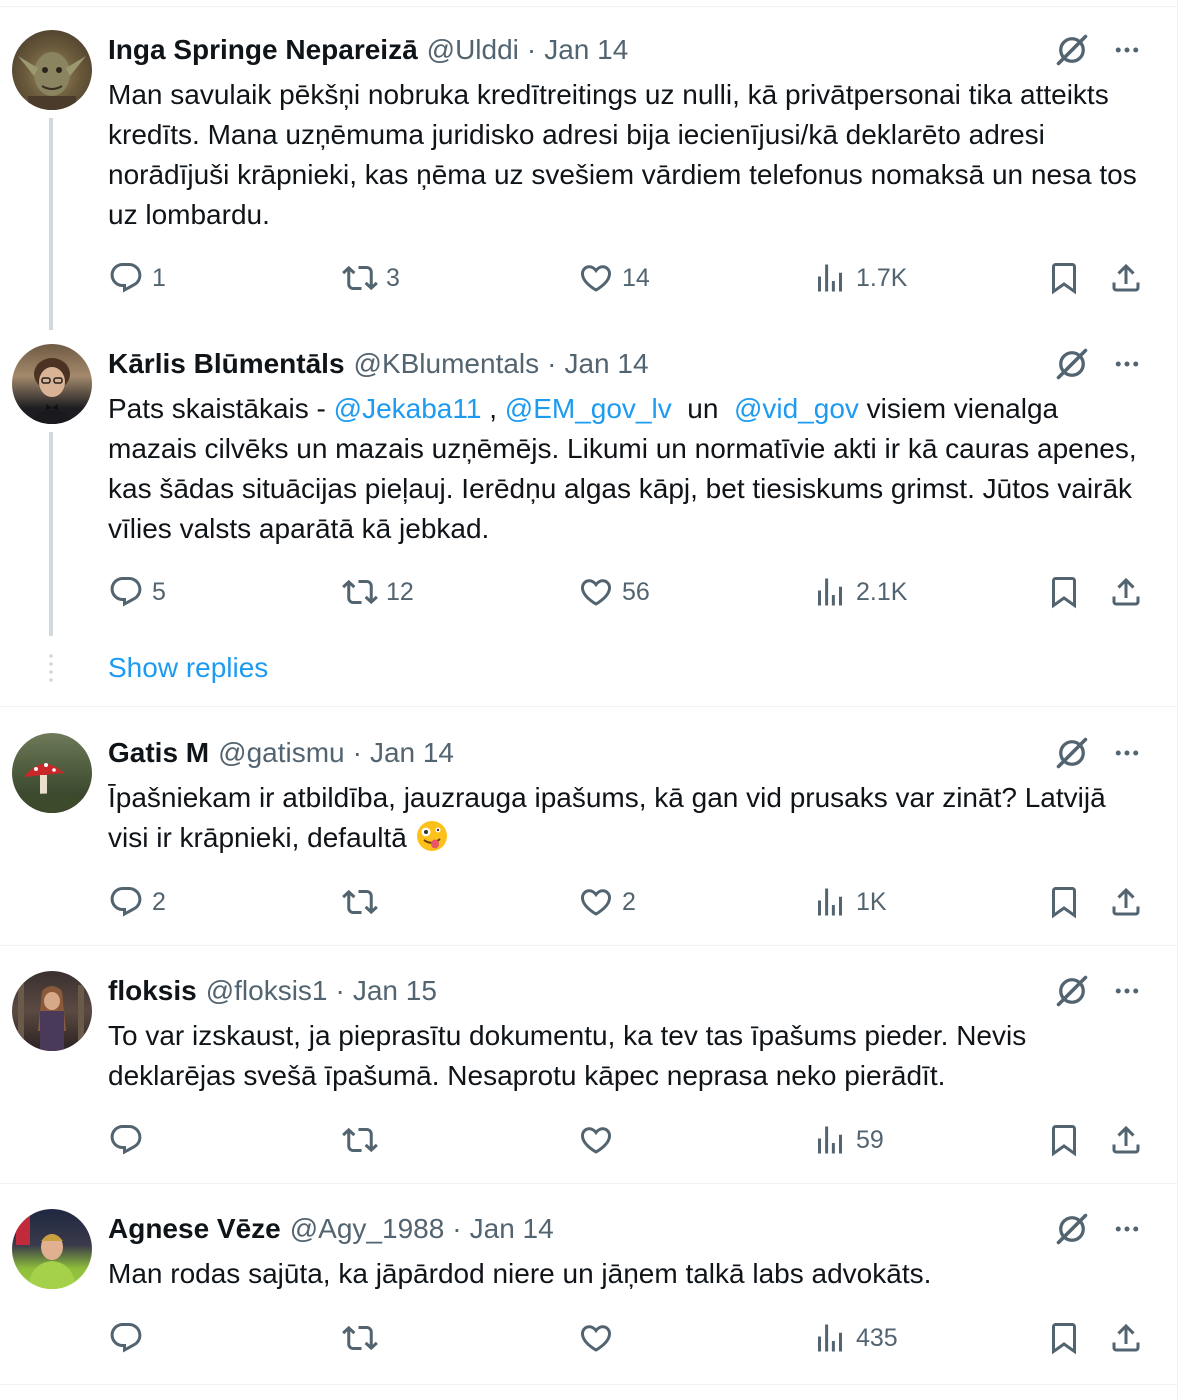  What do you see at coordinates (607, 902) in the screenshot?
I see `like-button: 2` at bounding box center [607, 902].